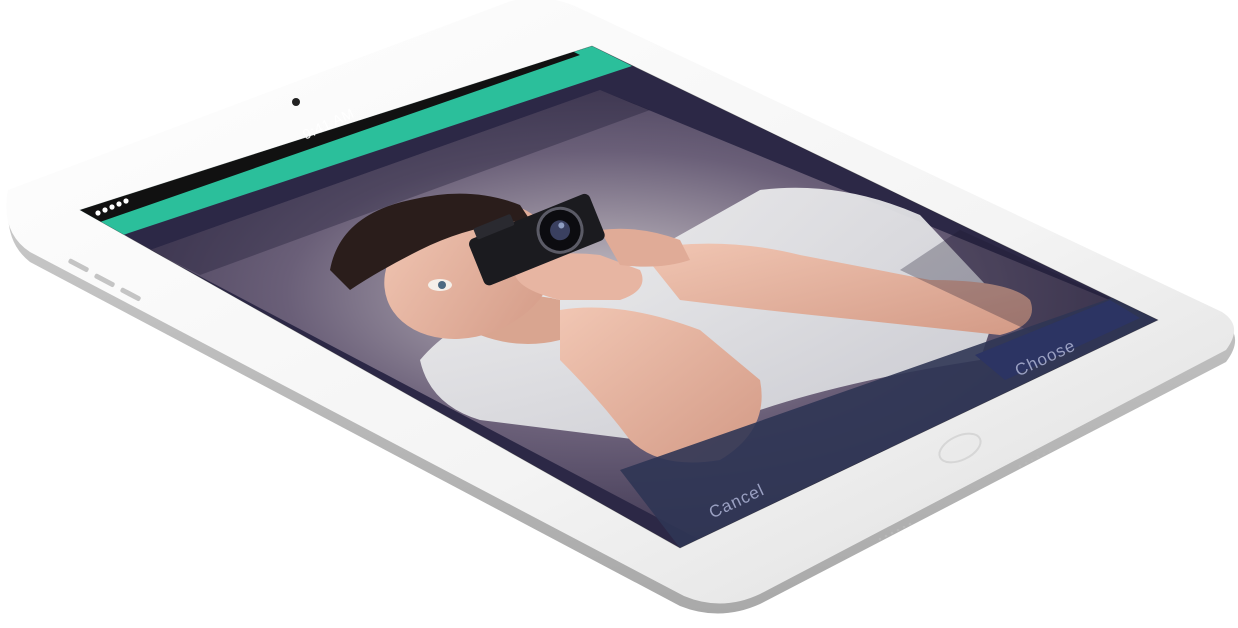  Describe the element at coordinates (296, 102) in the screenshot. I see `front-camera-icon` at that location.